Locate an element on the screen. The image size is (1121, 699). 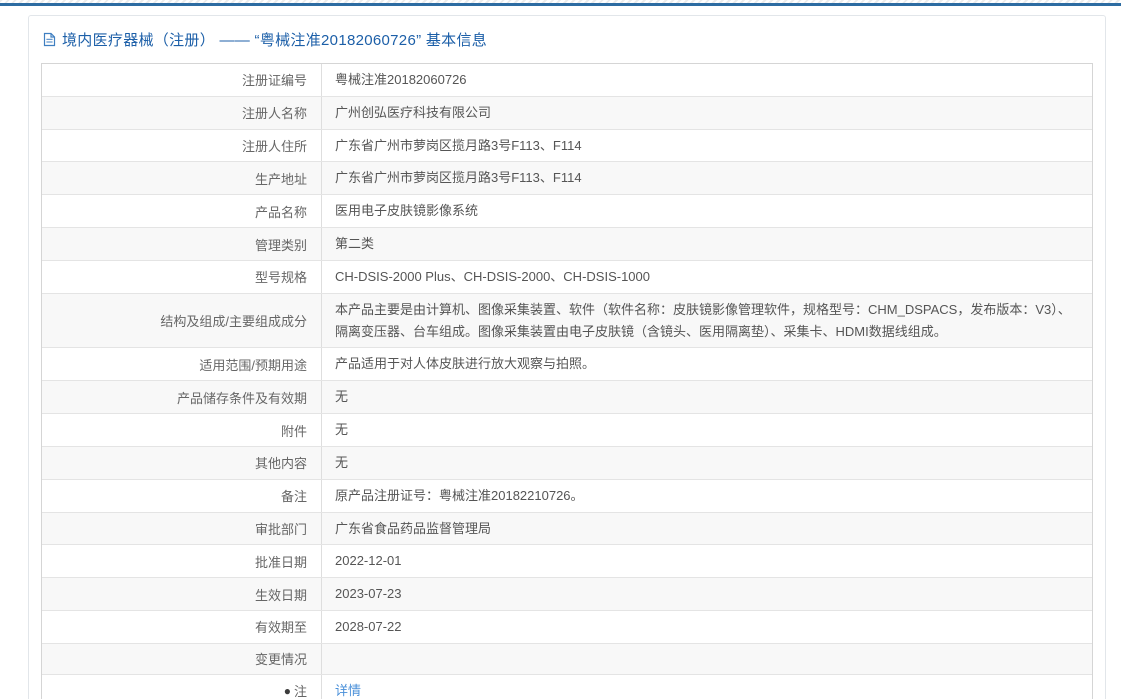
table-row: 批准日期 2022-12-01 is located at coordinates (567, 562).